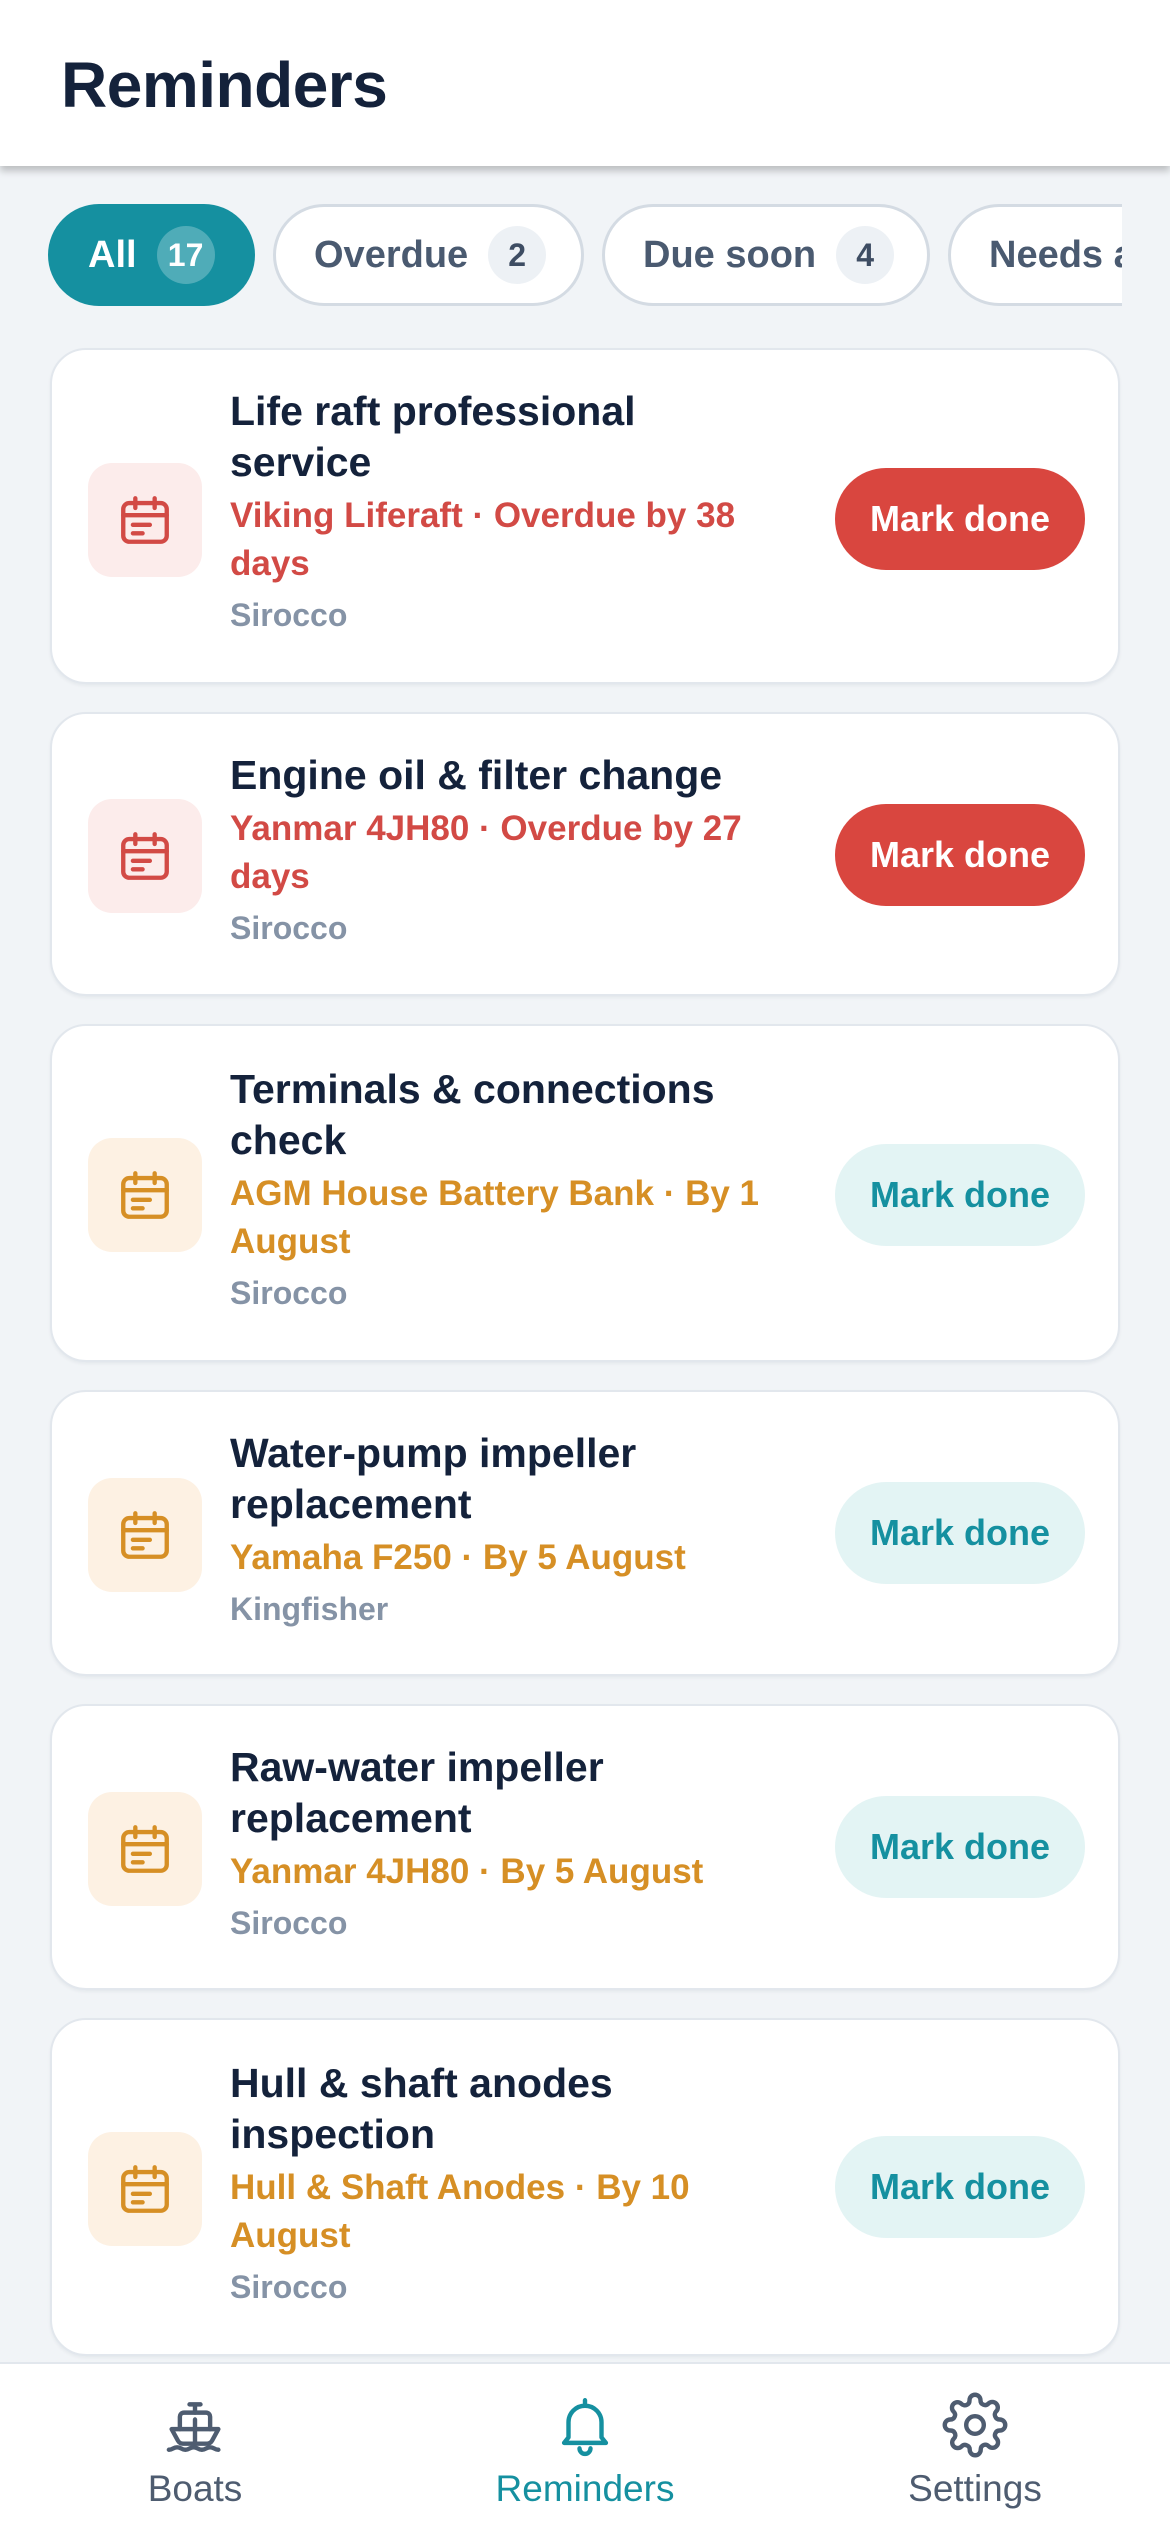 The height and width of the screenshot is (2532, 1170). I want to click on reminder-title: Engine oil & filter change, so click(476, 775).